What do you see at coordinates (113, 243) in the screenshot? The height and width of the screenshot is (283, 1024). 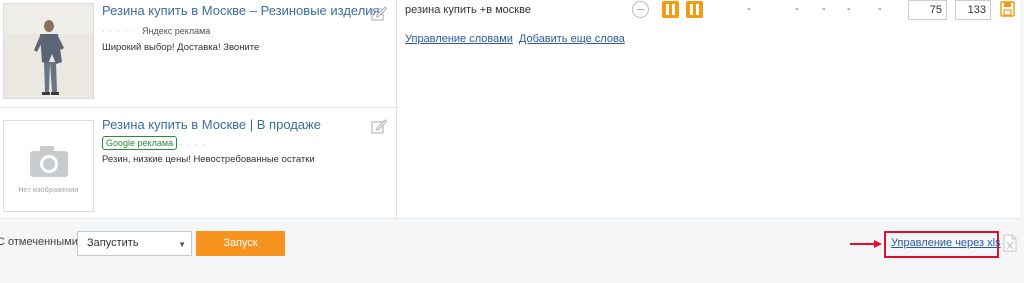 I see `bulk-action-selected-value: Запустить` at bounding box center [113, 243].